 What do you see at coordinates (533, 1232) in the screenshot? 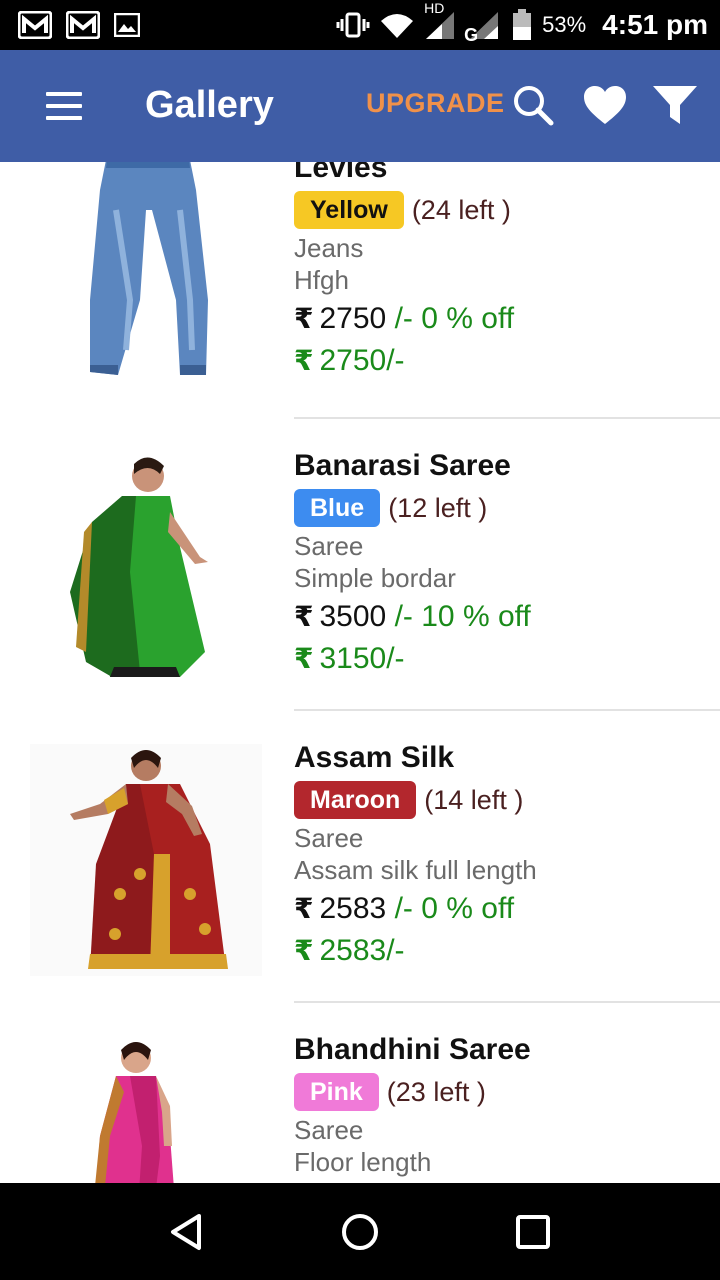
I see `recent-apps-icon` at bounding box center [533, 1232].